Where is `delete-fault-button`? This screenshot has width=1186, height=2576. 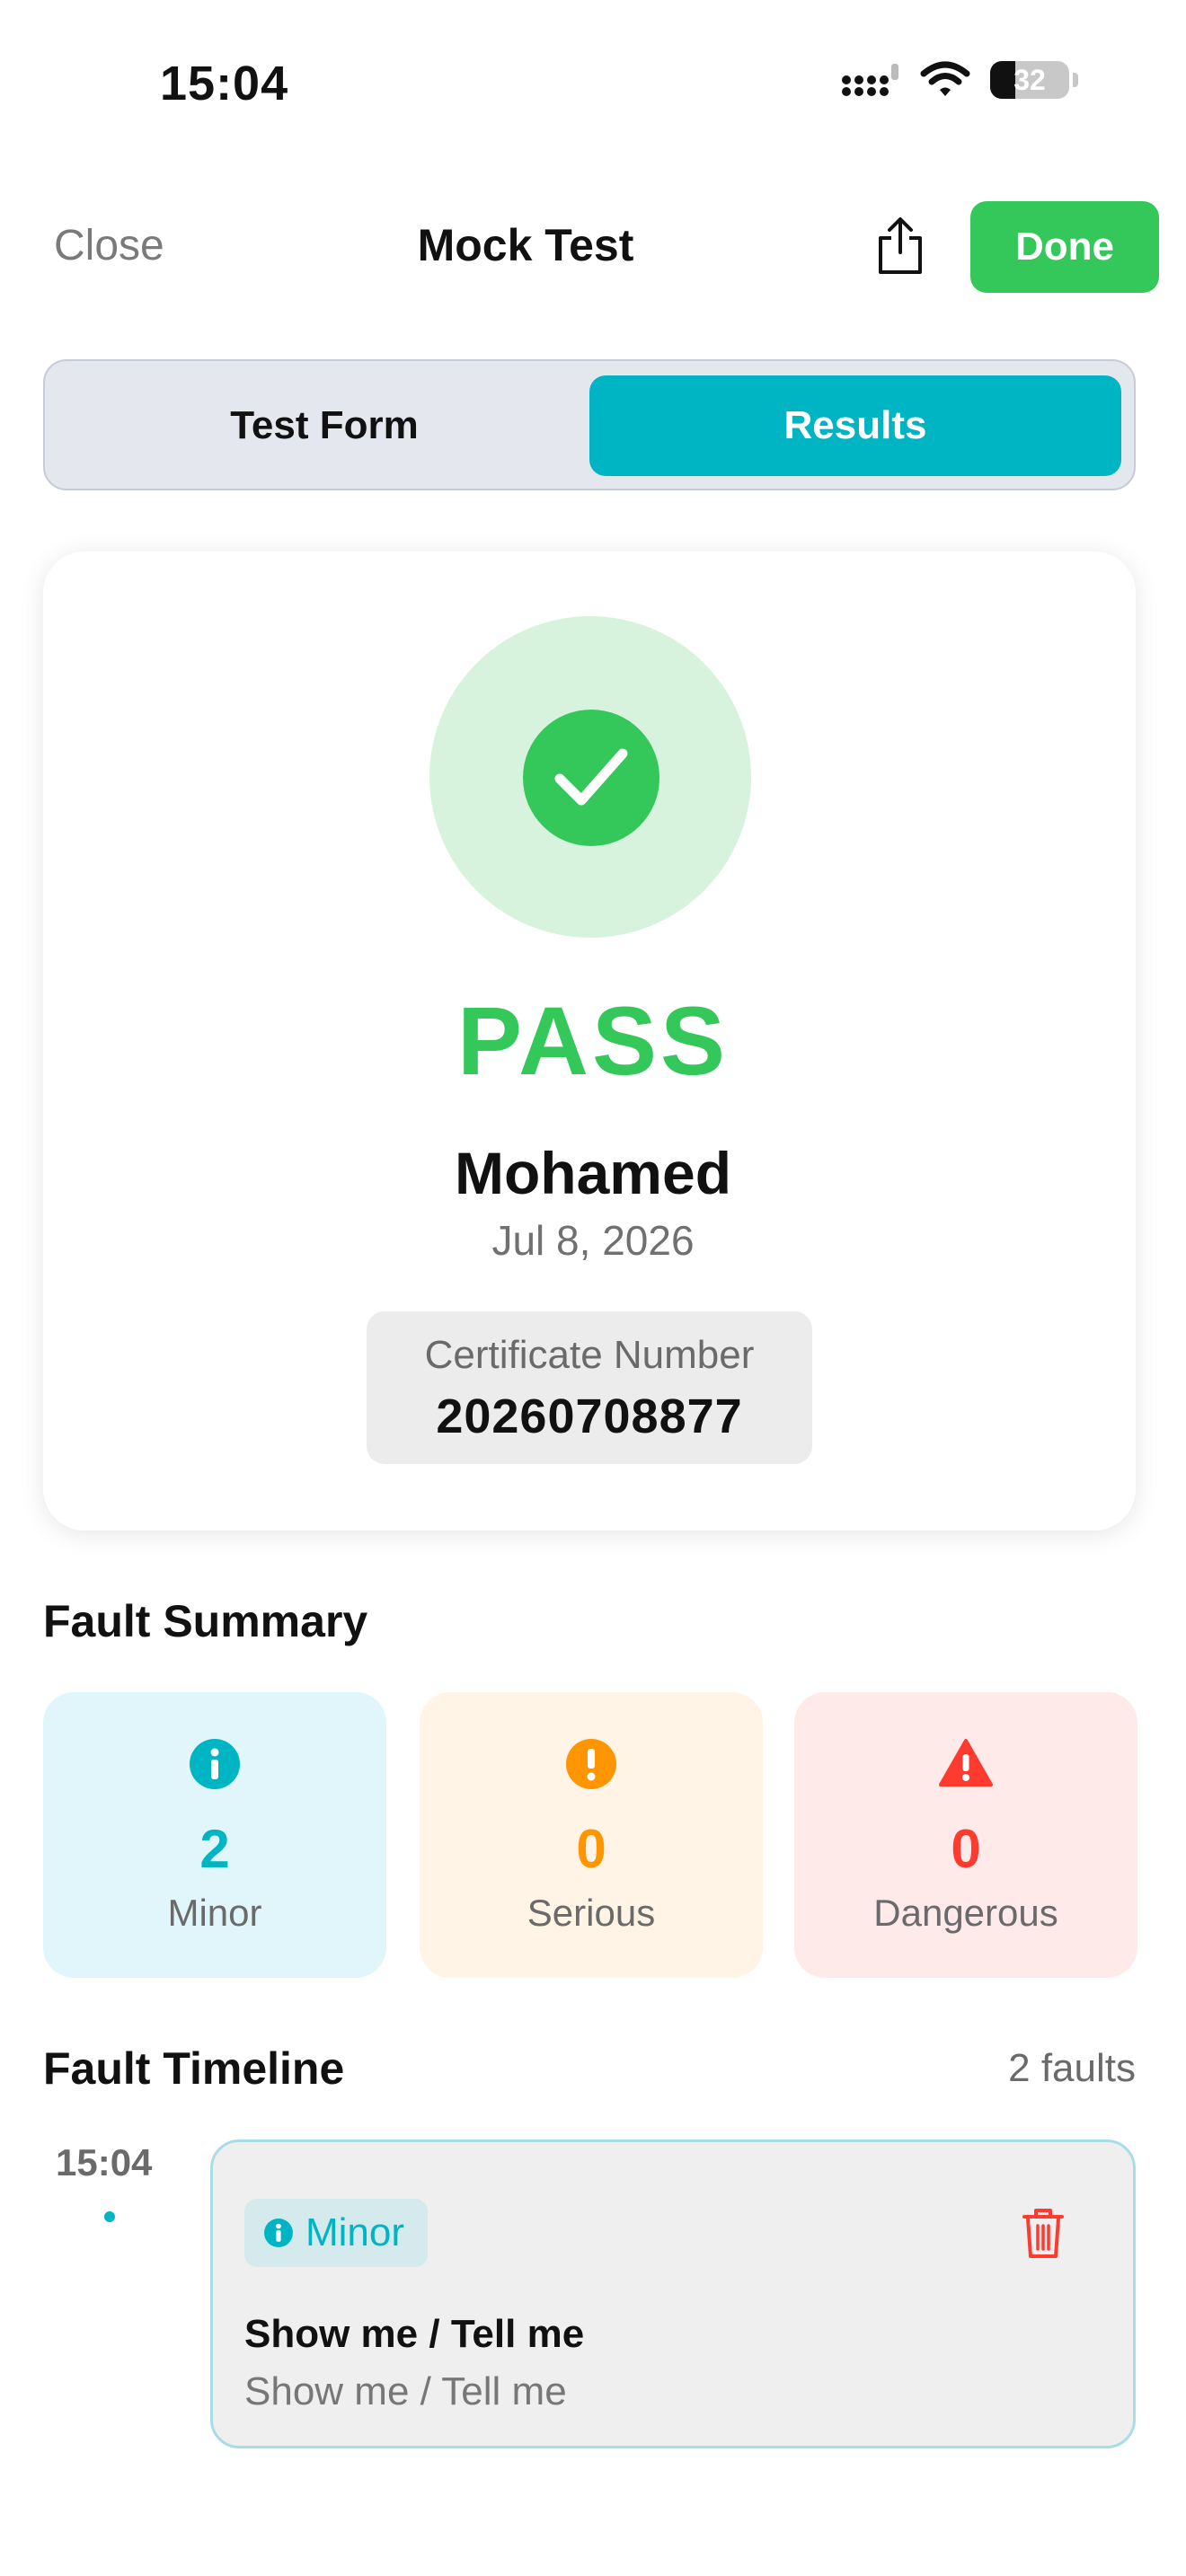 delete-fault-button is located at coordinates (1043, 2233).